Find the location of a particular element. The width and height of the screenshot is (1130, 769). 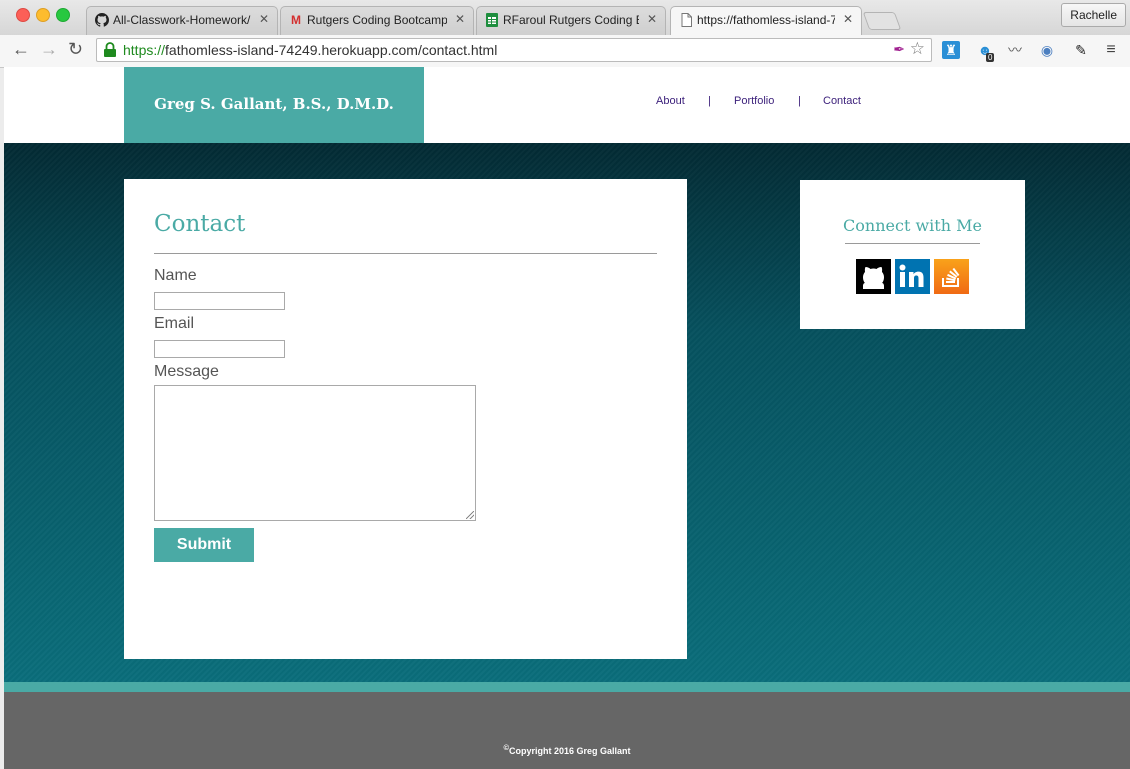

menu-icon: ≡ is located at coordinates (1111, 50).